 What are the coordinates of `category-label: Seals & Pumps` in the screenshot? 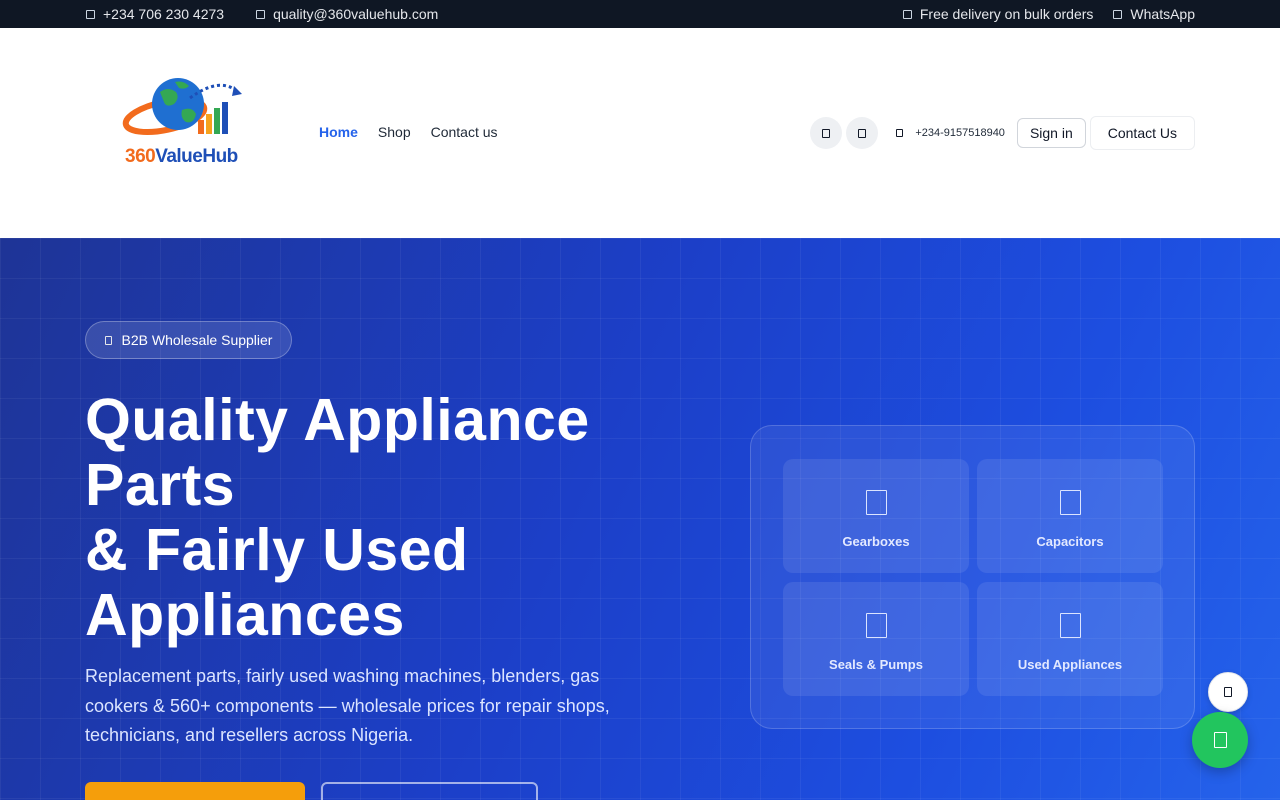 It's located at (876, 664).